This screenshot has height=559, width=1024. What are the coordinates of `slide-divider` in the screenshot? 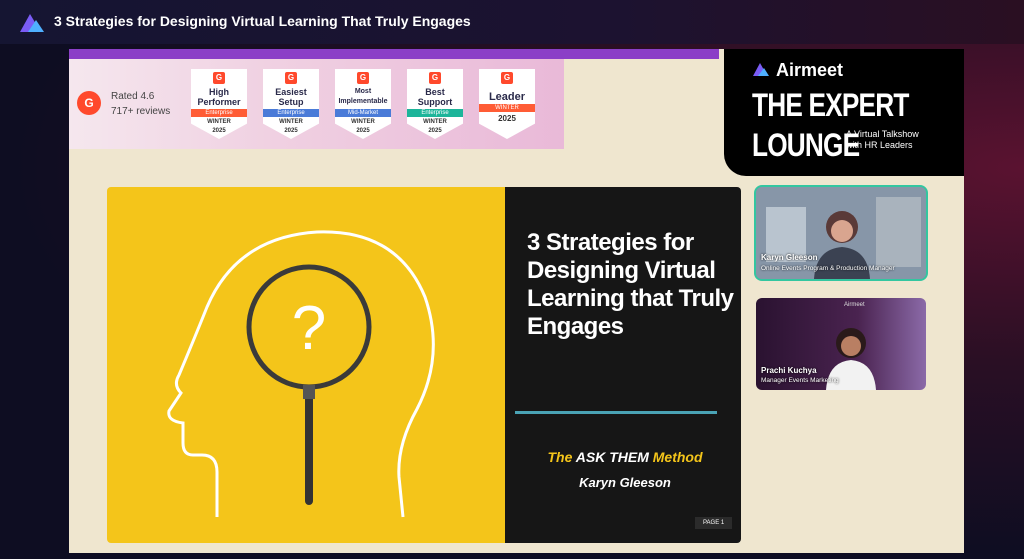 It's located at (616, 412).